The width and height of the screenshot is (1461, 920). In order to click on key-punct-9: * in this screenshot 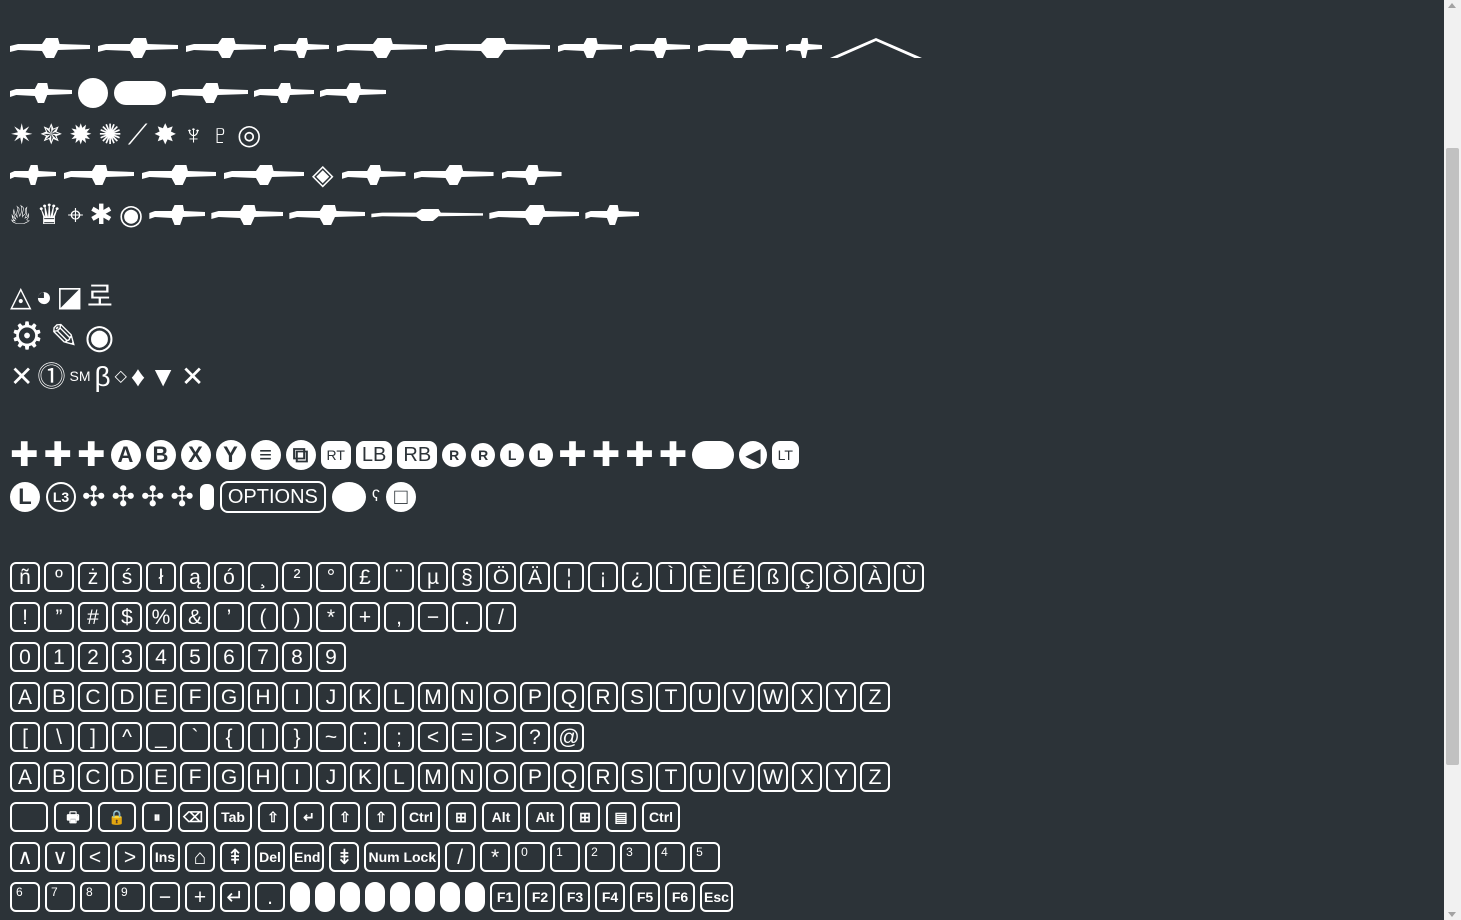, I will do `click(331, 617)`.